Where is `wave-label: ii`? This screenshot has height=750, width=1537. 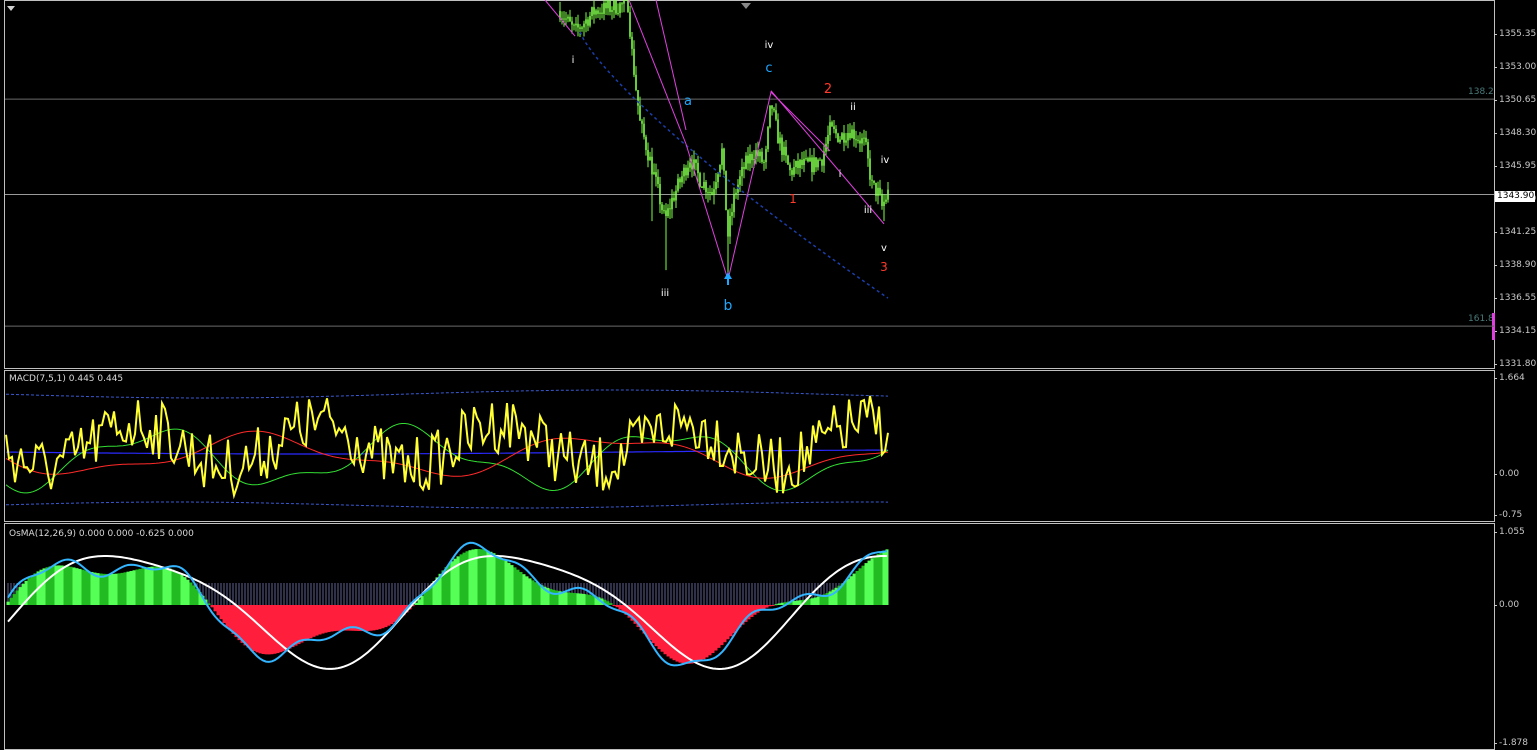
wave-label: ii is located at coordinates (853, 107).